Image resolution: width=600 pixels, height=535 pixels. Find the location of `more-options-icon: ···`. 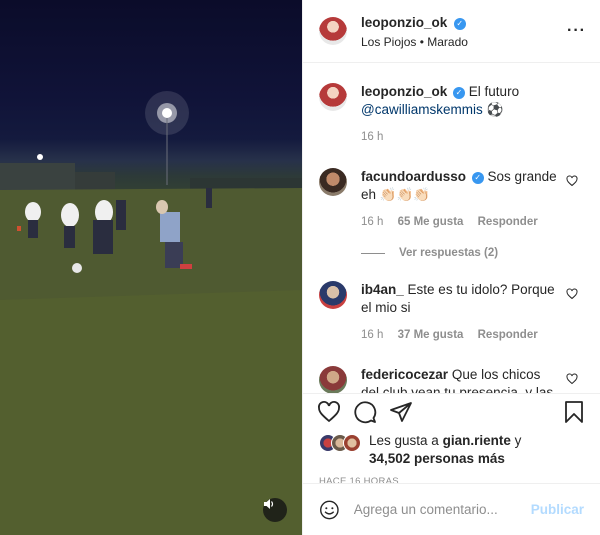

more-options-icon: ··· is located at coordinates (576, 31).